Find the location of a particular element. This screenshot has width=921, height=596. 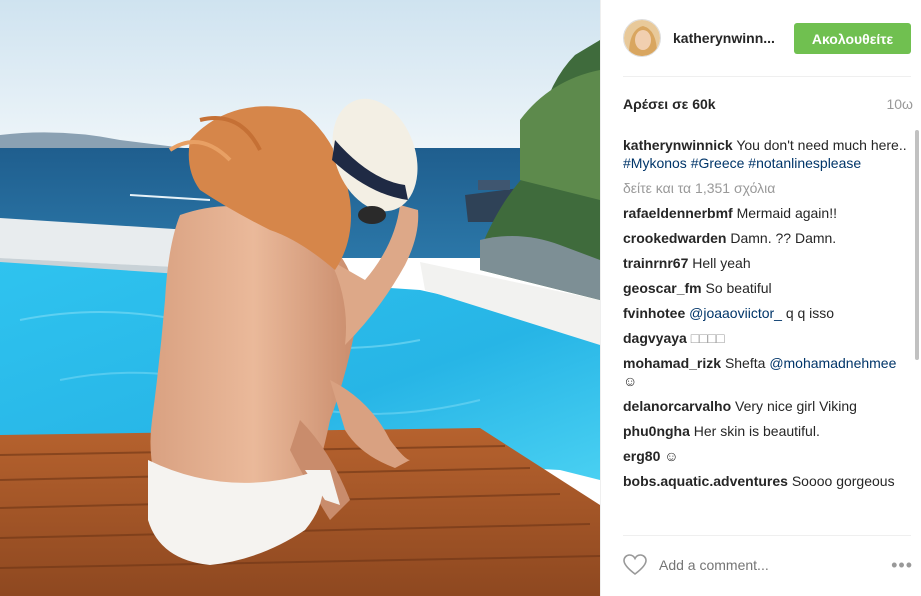

comment-item: fvinhotee @joaaoviictor_ q q isso is located at coordinates (768, 313).